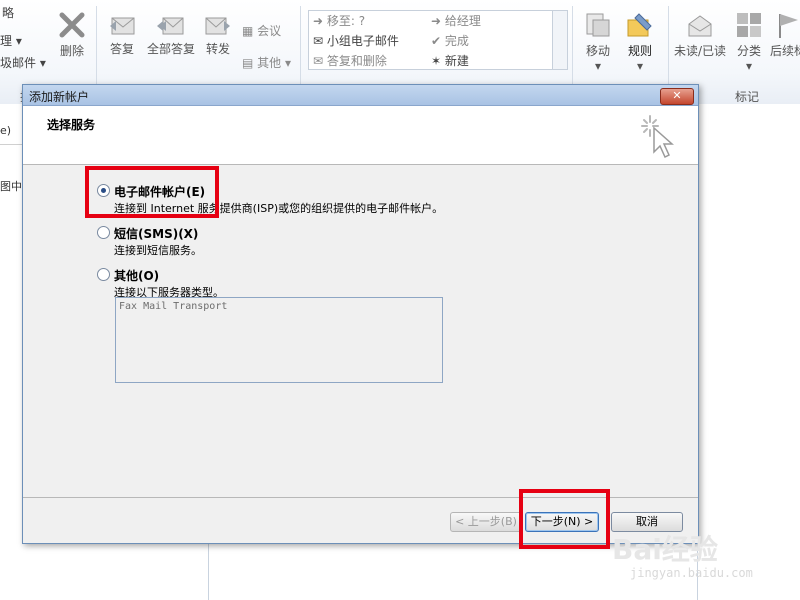 This screenshot has width=800, height=600. What do you see at coordinates (152, 192) in the screenshot?
I see `highlight-email-option` at bounding box center [152, 192].